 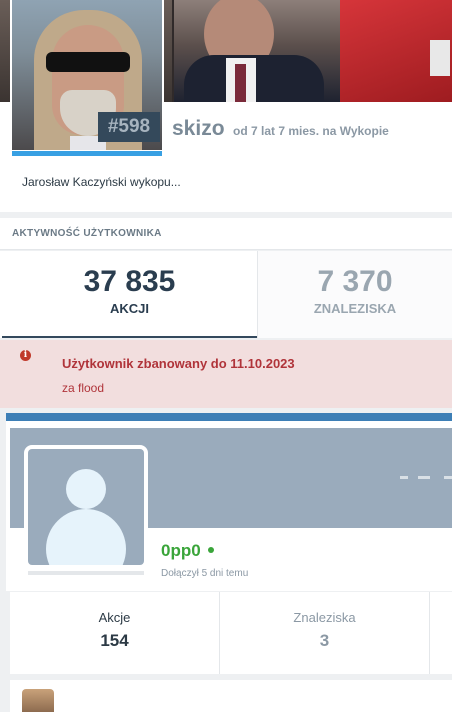 What do you see at coordinates (198, 129) in the screenshot?
I see `username: skizo` at bounding box center [198, 129].